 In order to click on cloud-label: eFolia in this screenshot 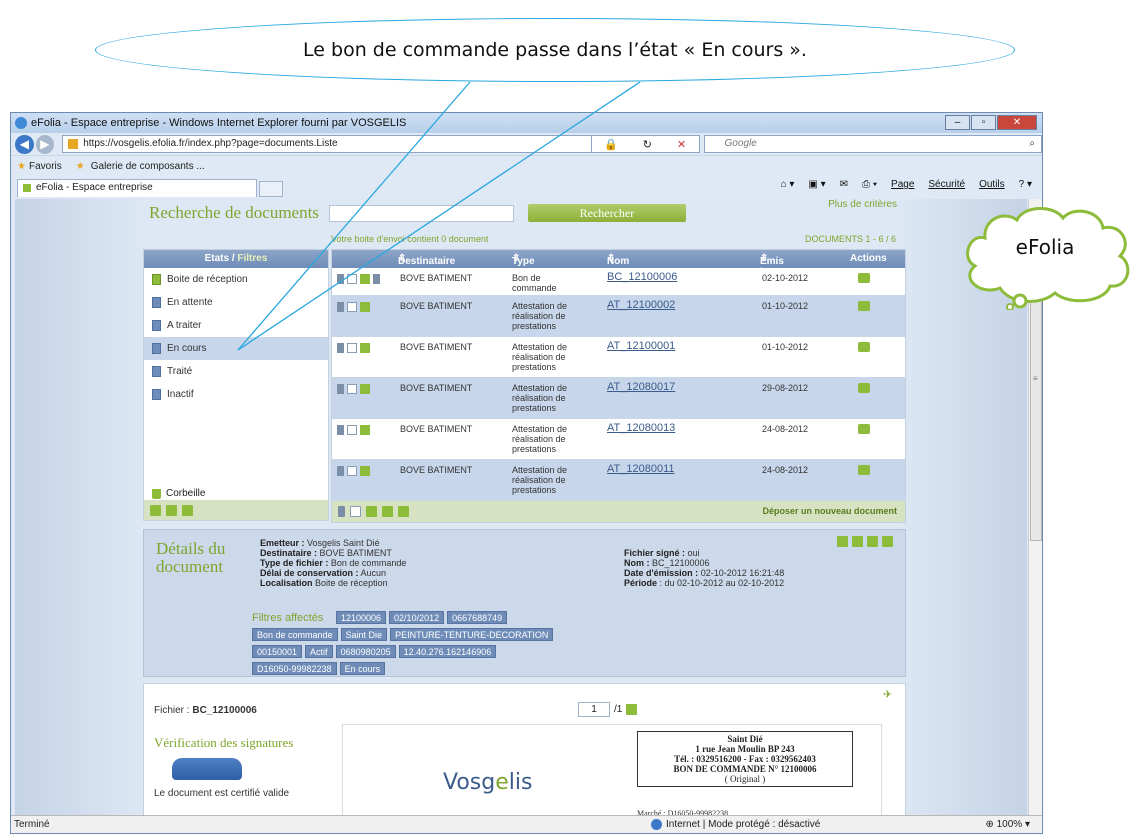, I will do `click(1045, 247)`.